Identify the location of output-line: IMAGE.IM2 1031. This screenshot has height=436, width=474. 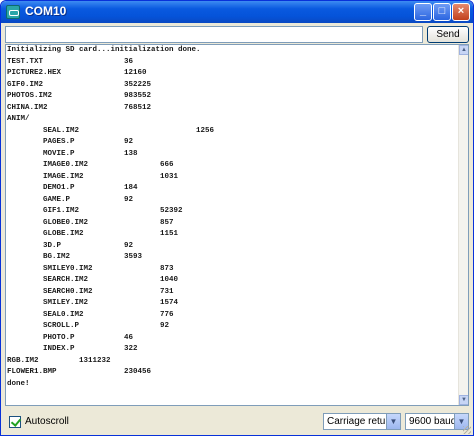
(93, 176).